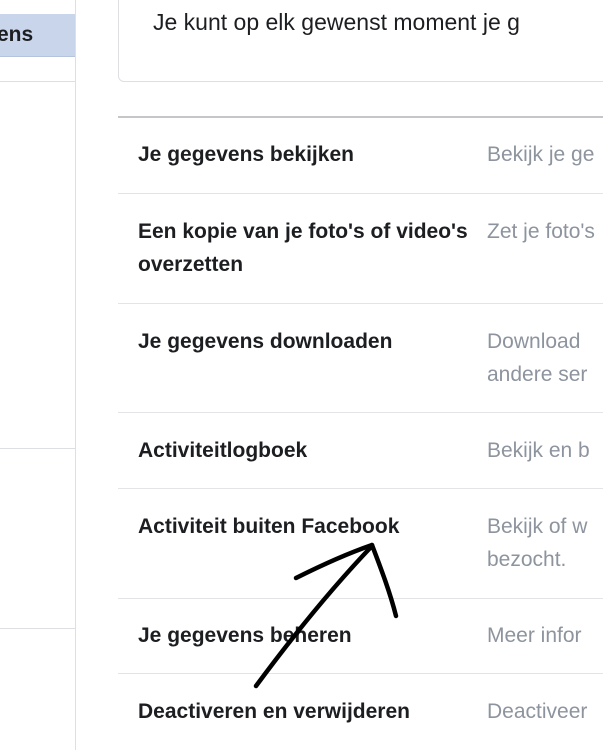  What do you see at coordinates (538, 450) in the screenshot?
I see `row-description: Bekijk en b` at bounding box center [538, 450].